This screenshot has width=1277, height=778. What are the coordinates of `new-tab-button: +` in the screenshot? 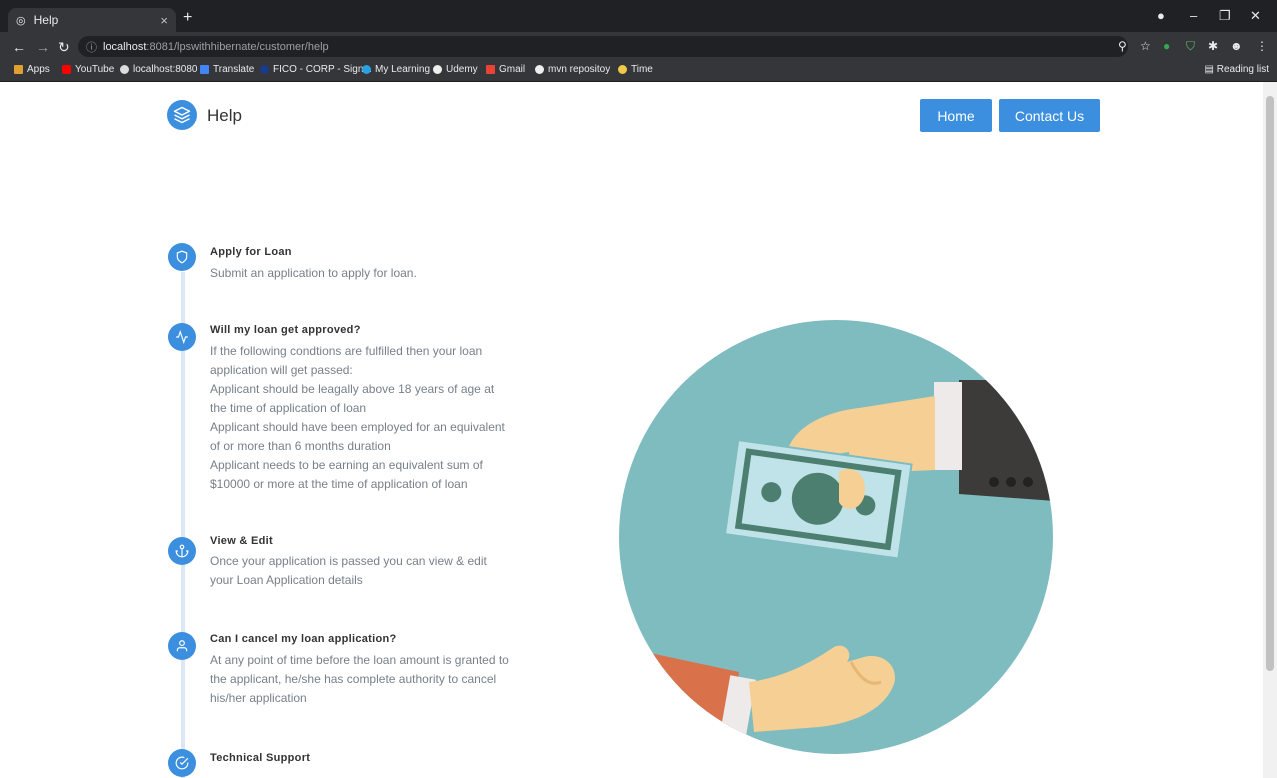 It's located at (187, 18).